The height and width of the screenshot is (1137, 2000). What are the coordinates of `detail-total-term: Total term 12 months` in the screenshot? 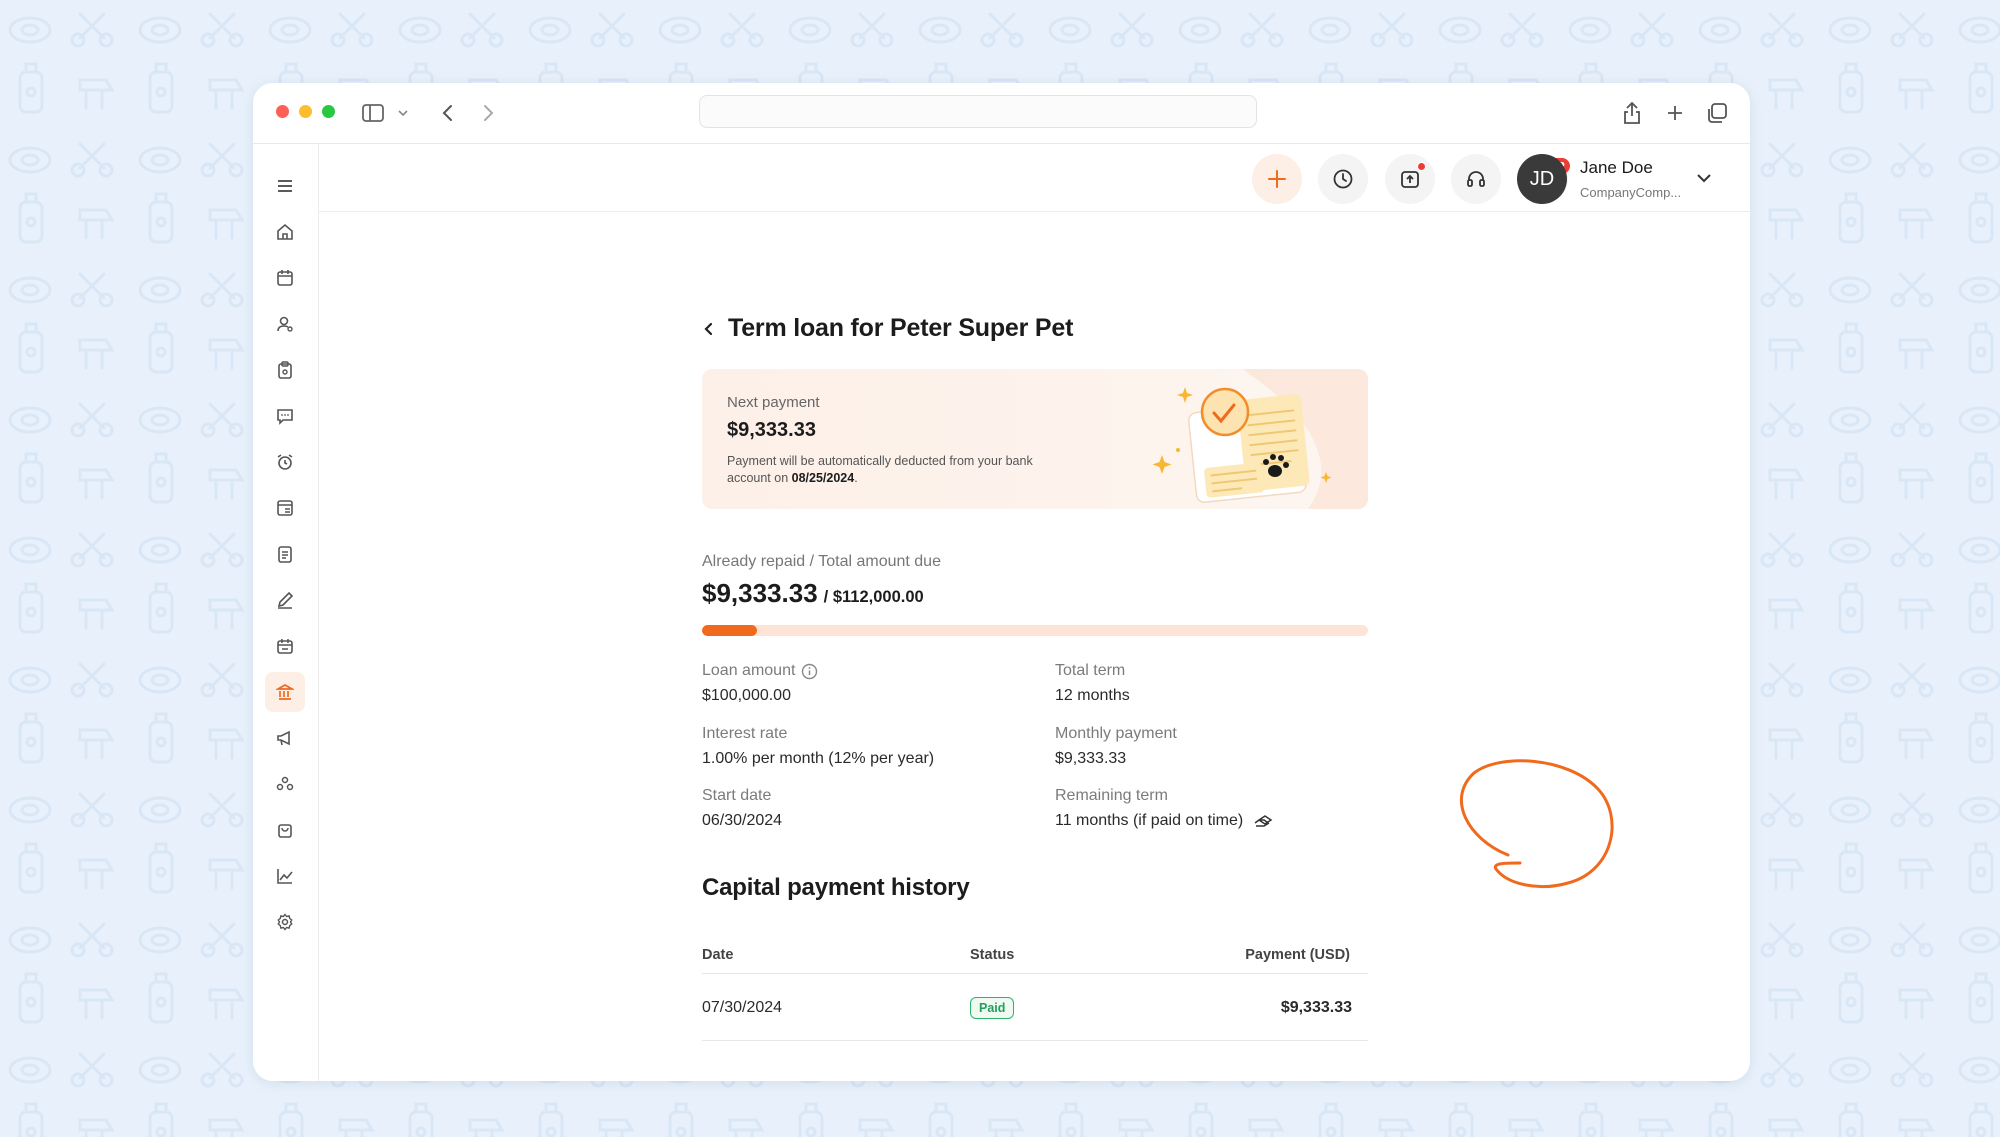 It's located at (1092, 683).